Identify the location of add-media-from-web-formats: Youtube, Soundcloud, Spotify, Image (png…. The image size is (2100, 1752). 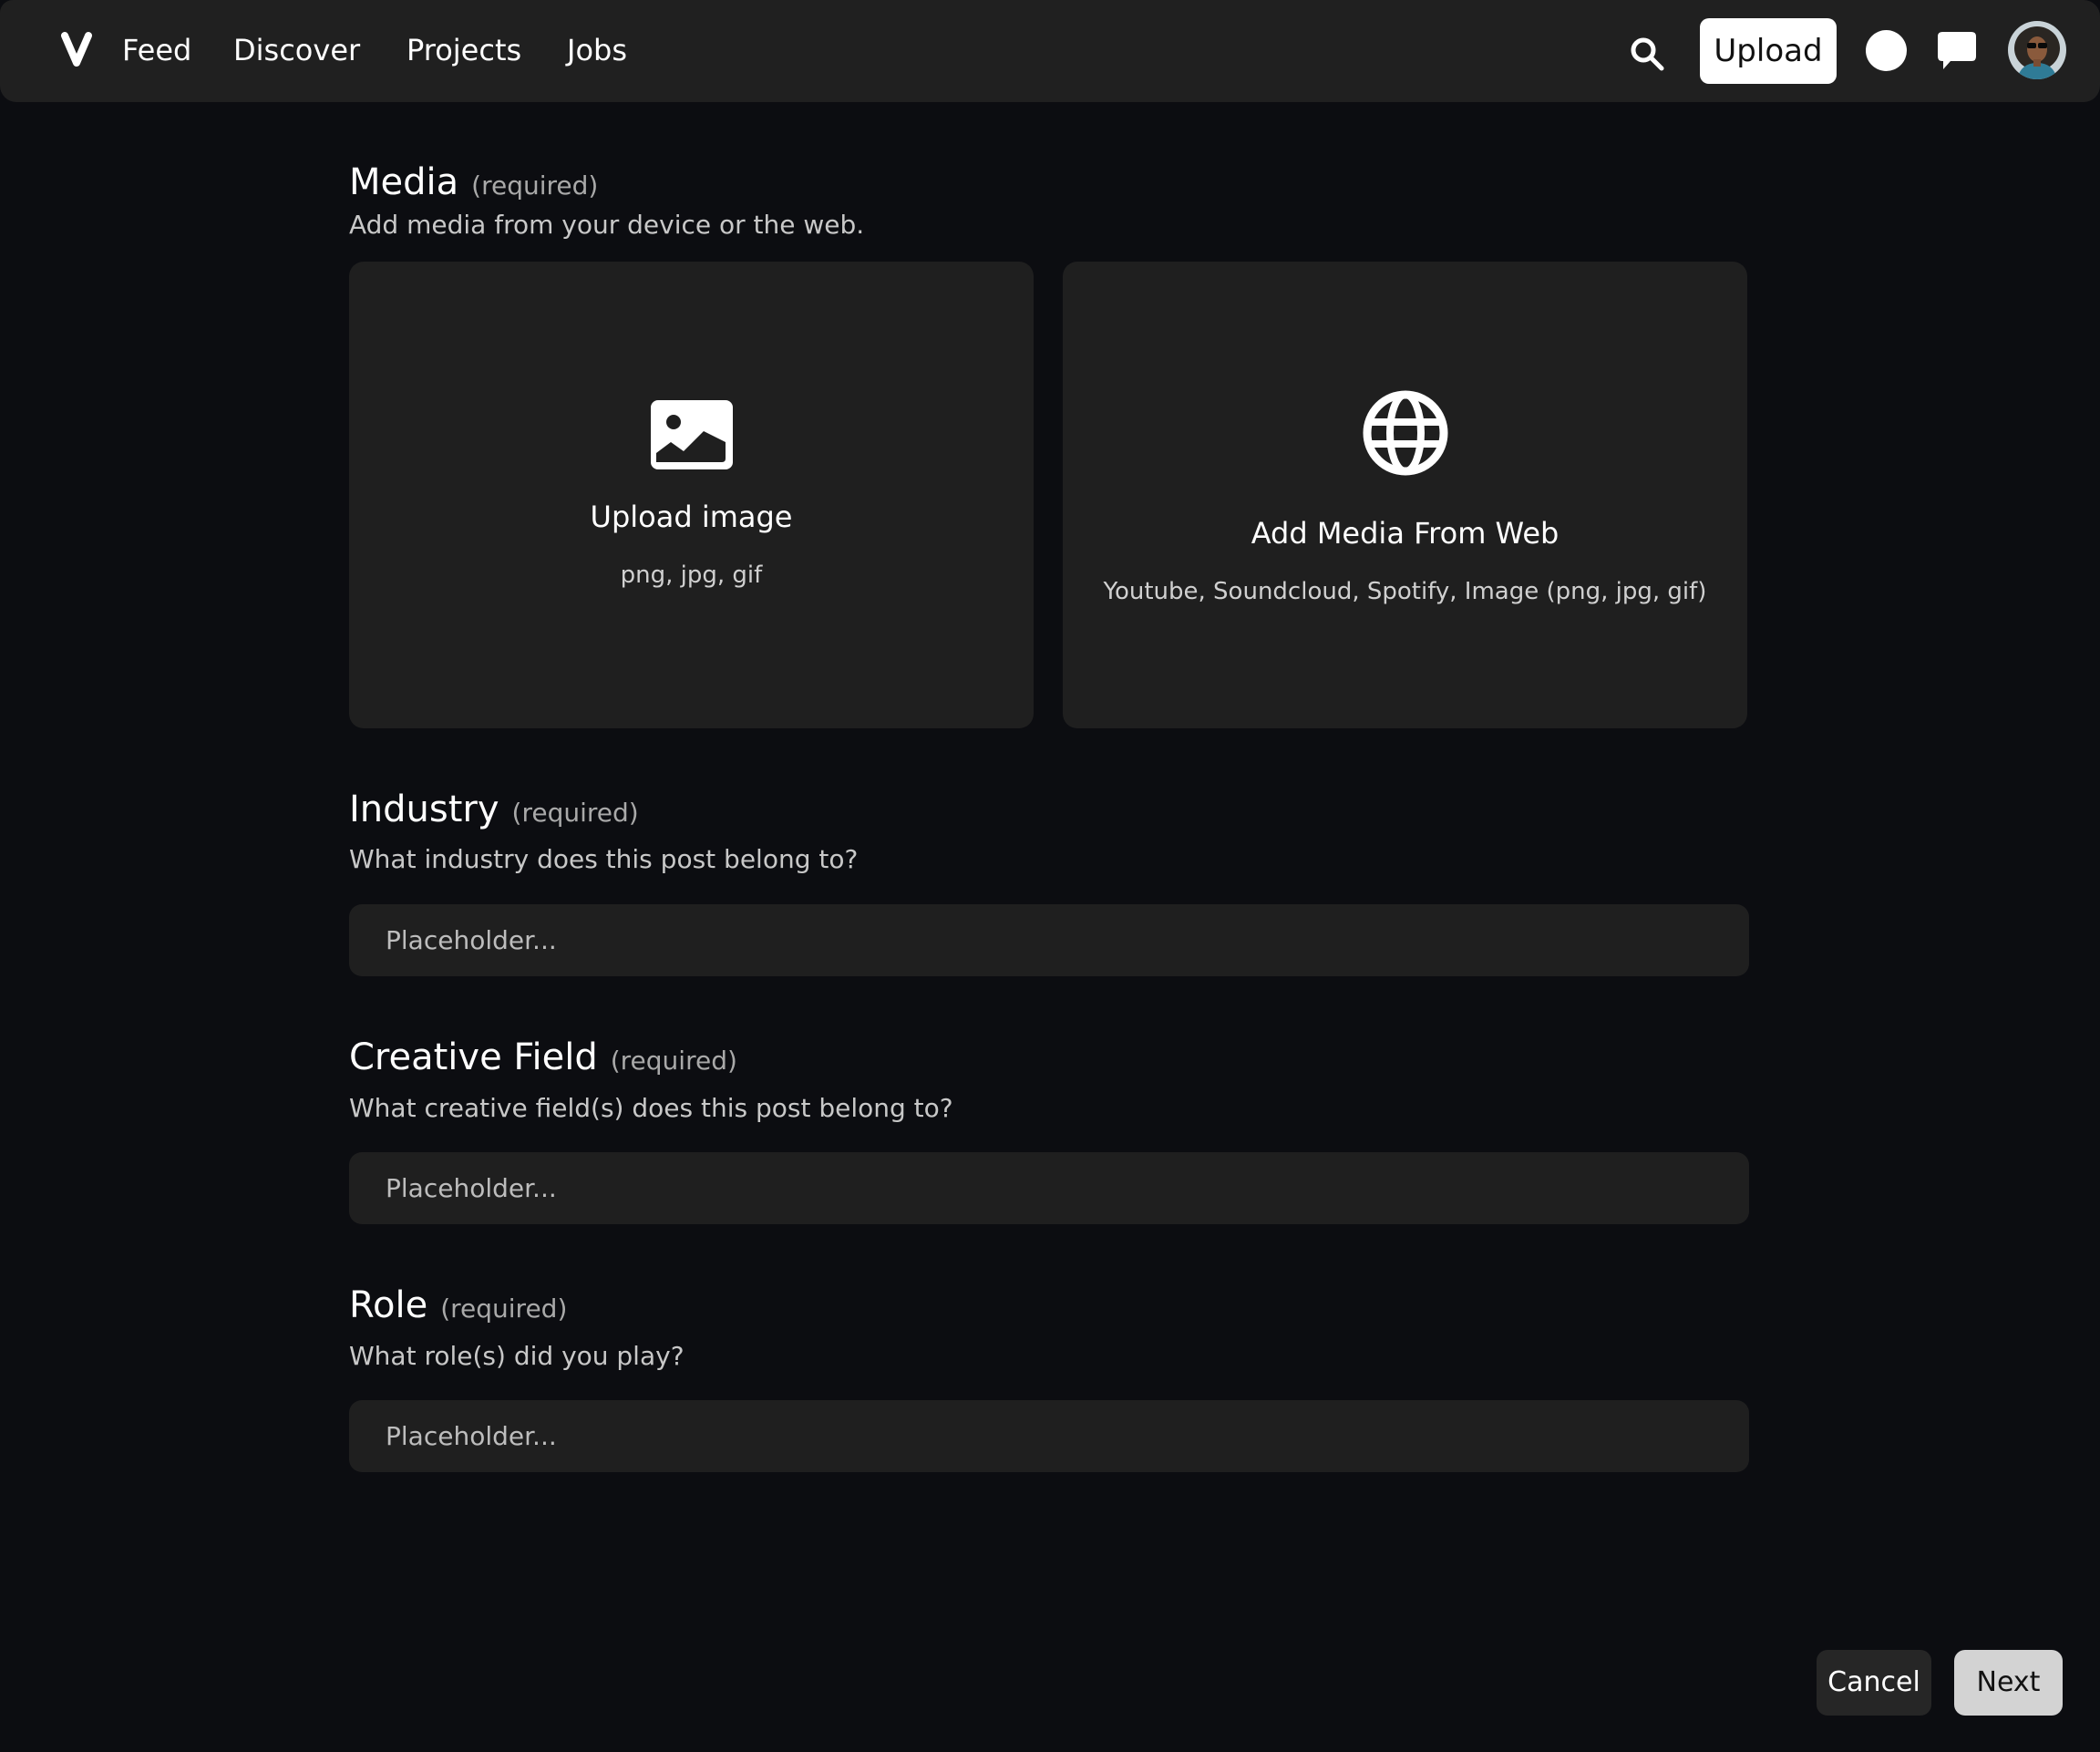
(1405, 591).